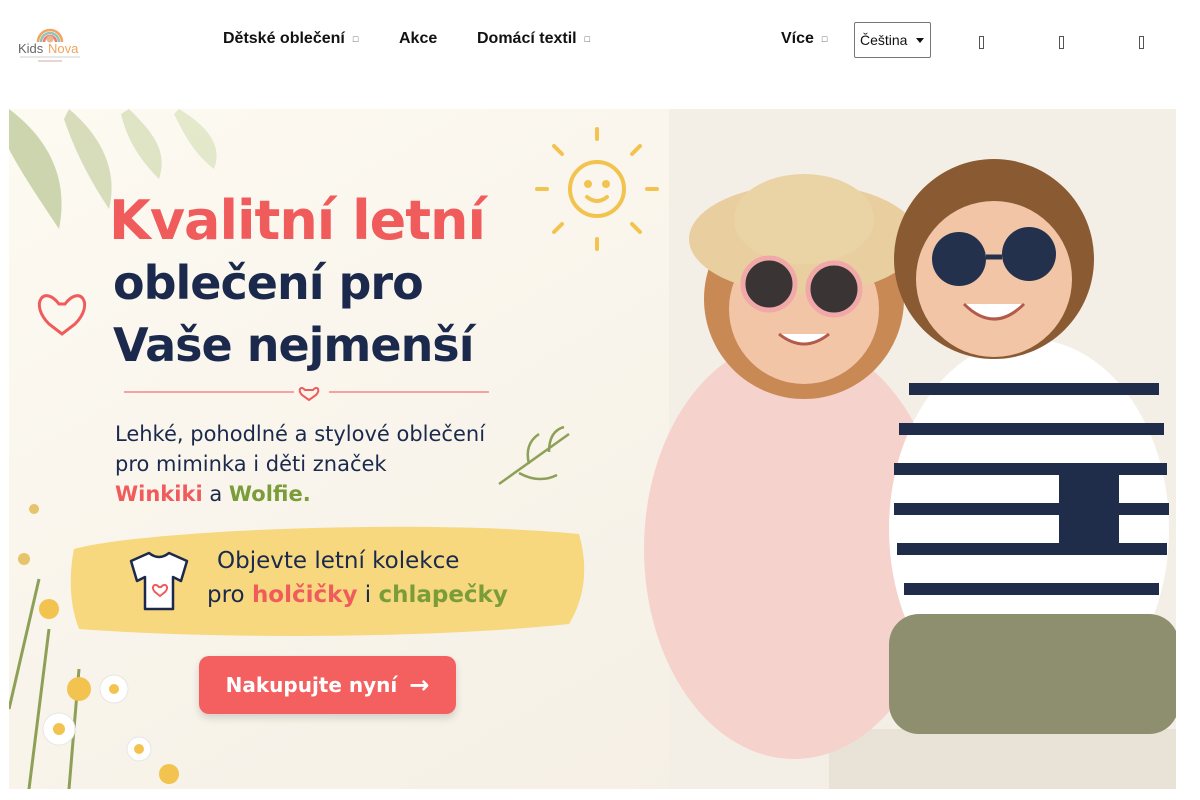  What do you see at coordinates (226, 595) in the screenshot?
I see `banner-prefix: pro` at bounding box center [226, 595].